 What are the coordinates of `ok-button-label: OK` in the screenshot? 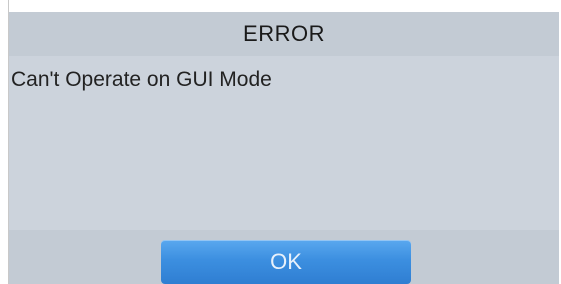 It's located at (286, 261).